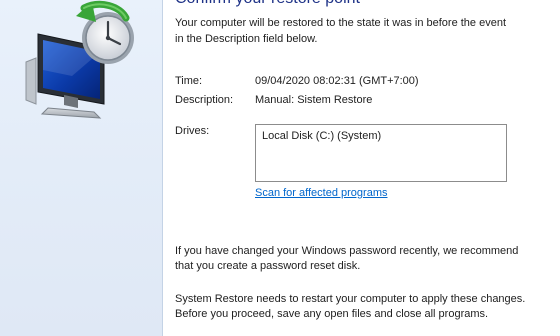  Describe the element at coordinates (321, 136) in the screenshot. I see `drive-item: Local Disk (C:) (System)` at that location.